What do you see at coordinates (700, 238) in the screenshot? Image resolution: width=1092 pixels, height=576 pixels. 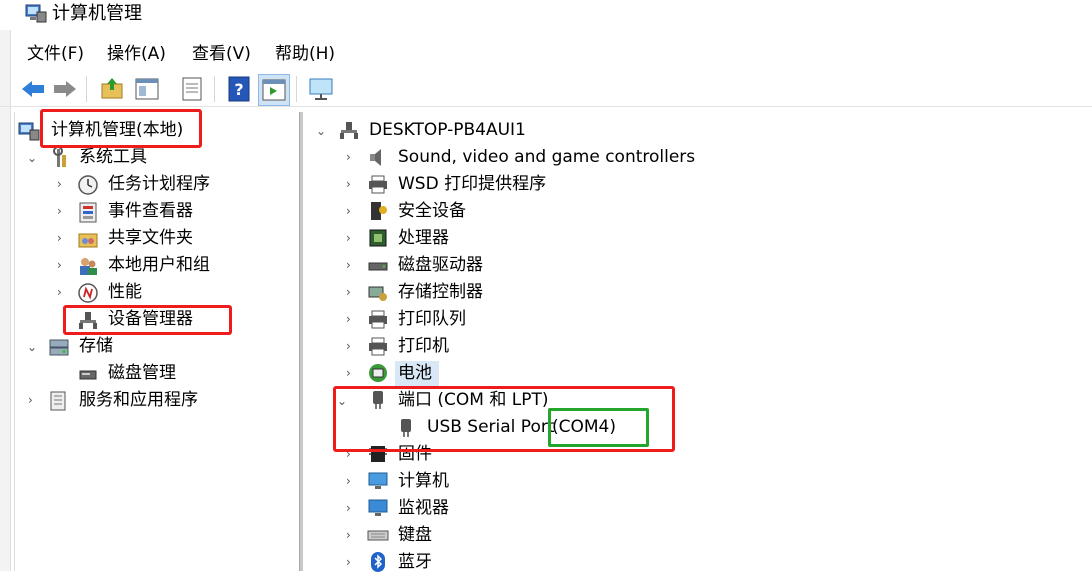 I see `device-category-processors: › 处理器` at bounding box center [700, 238].